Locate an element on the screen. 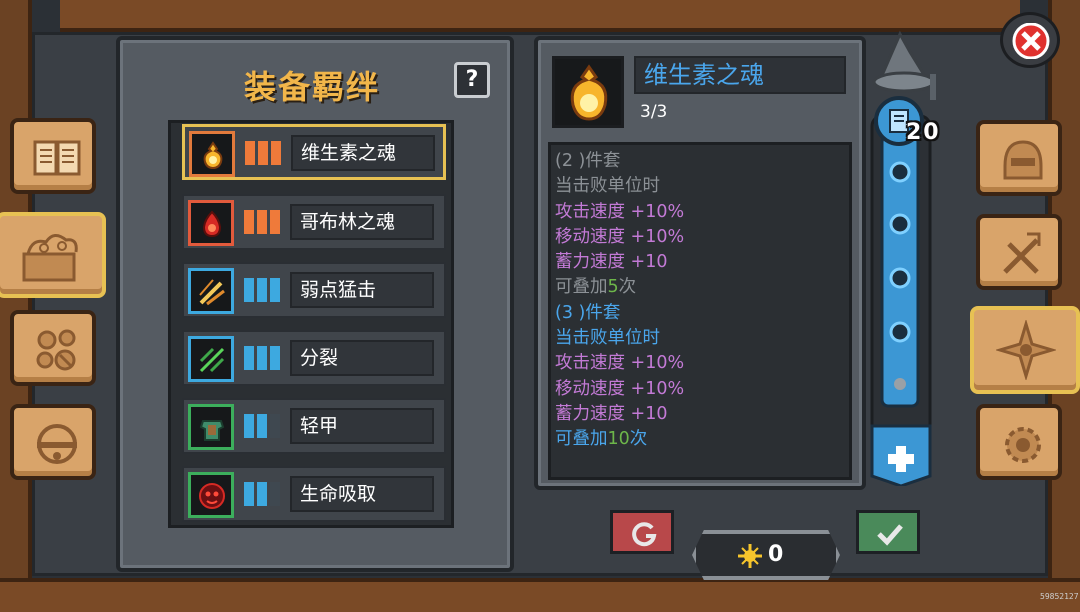 The image size is (1080, 612). tab-settings is located at coordinates (1019, 442).